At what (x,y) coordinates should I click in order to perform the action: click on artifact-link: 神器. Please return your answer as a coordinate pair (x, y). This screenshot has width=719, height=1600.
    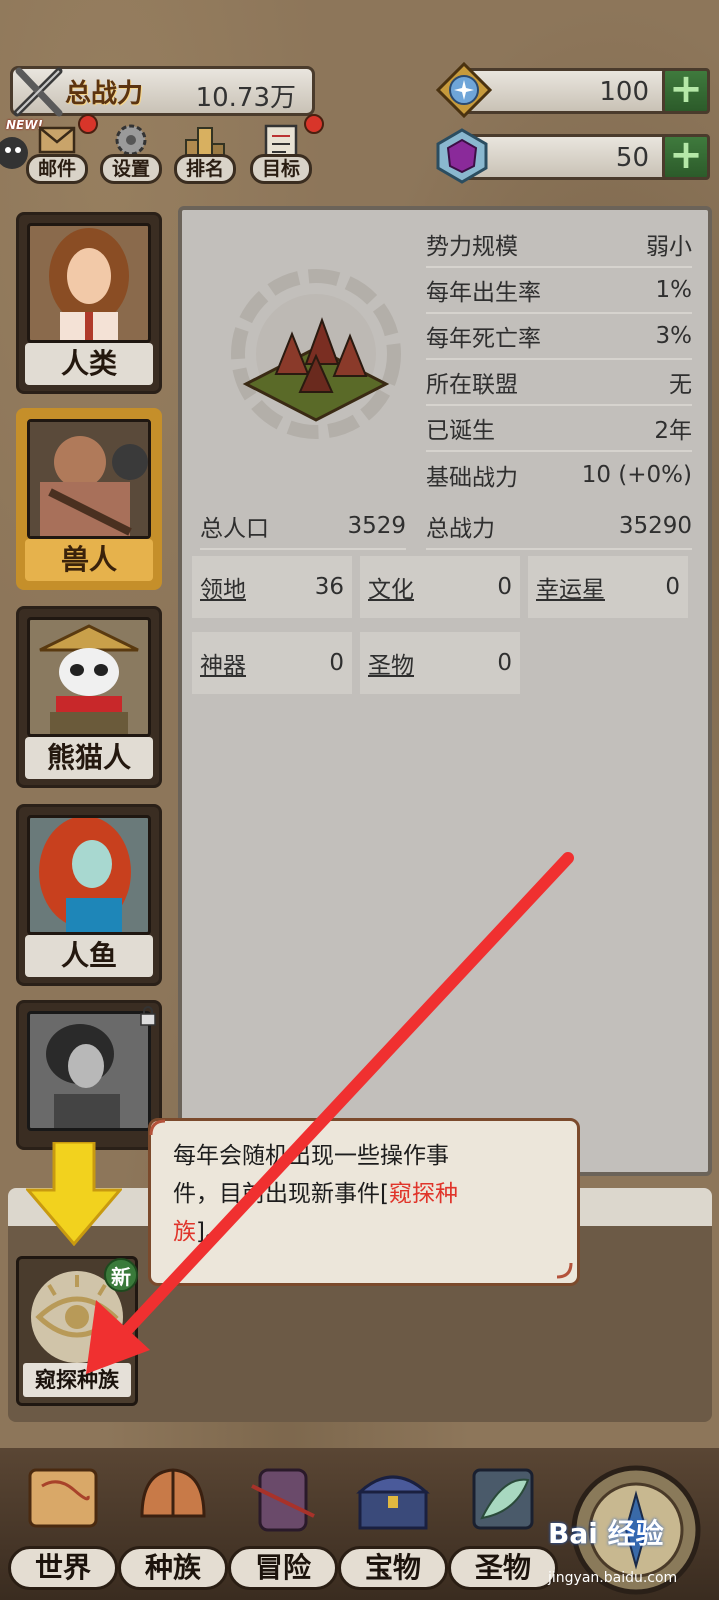
    Looking at the image, I should click on (223, 663).